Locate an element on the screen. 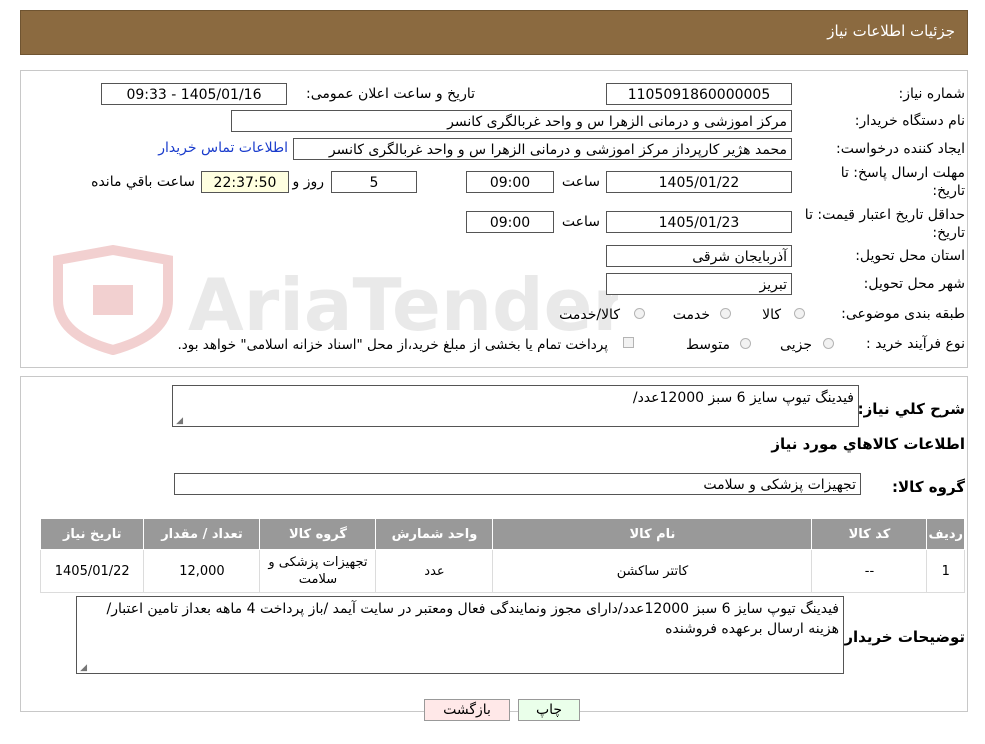  page-header: جزئیات اطلاعات نیاز is located at coordinates (494, 32).